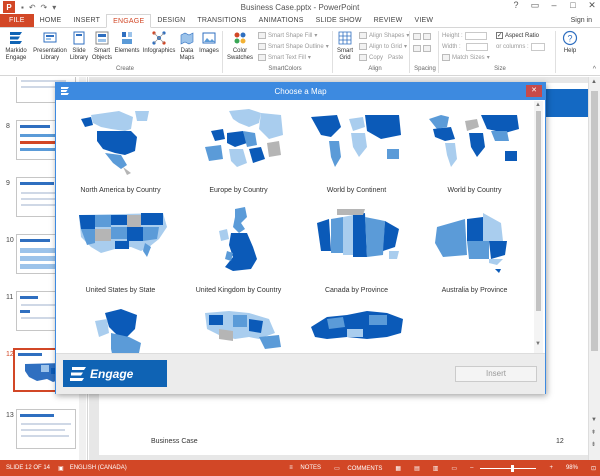 The width and height of the screenshot is (600, 476). Describe the element at coordinates (356, 141) in the screenshot. I see `world-continent-map` at that location.